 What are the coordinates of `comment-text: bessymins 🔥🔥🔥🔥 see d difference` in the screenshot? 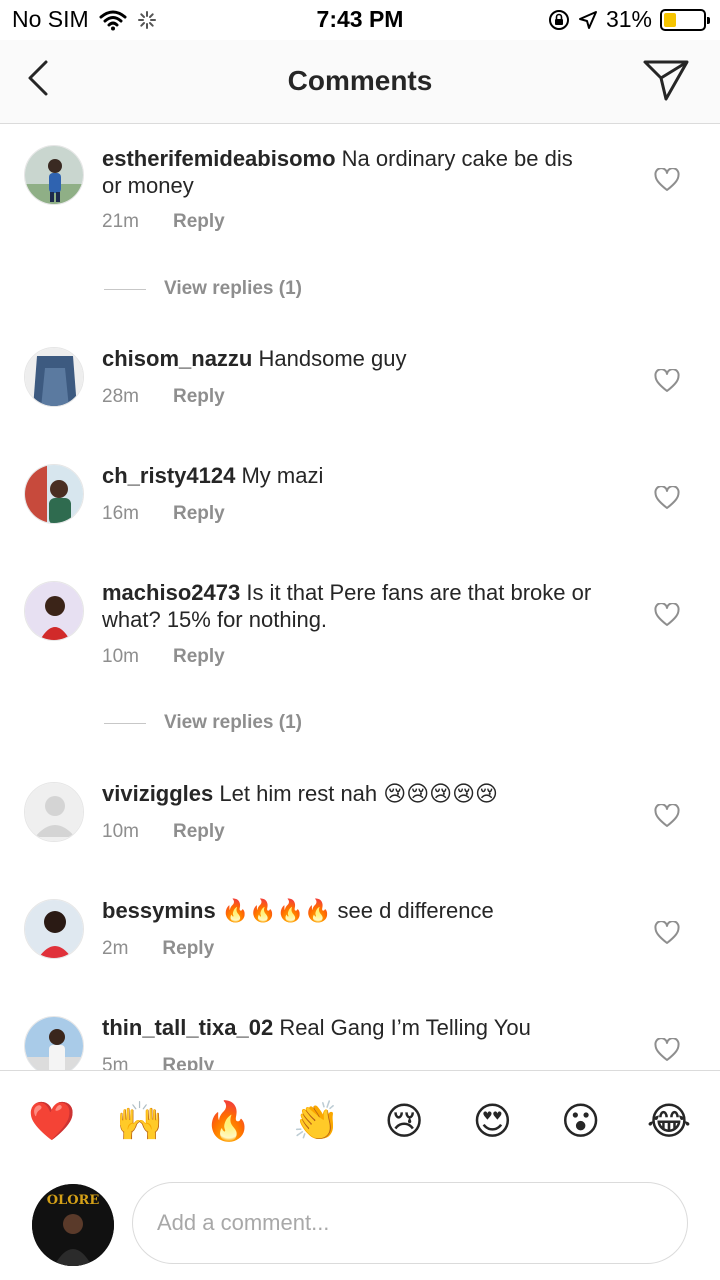 It's located at (347, 910).